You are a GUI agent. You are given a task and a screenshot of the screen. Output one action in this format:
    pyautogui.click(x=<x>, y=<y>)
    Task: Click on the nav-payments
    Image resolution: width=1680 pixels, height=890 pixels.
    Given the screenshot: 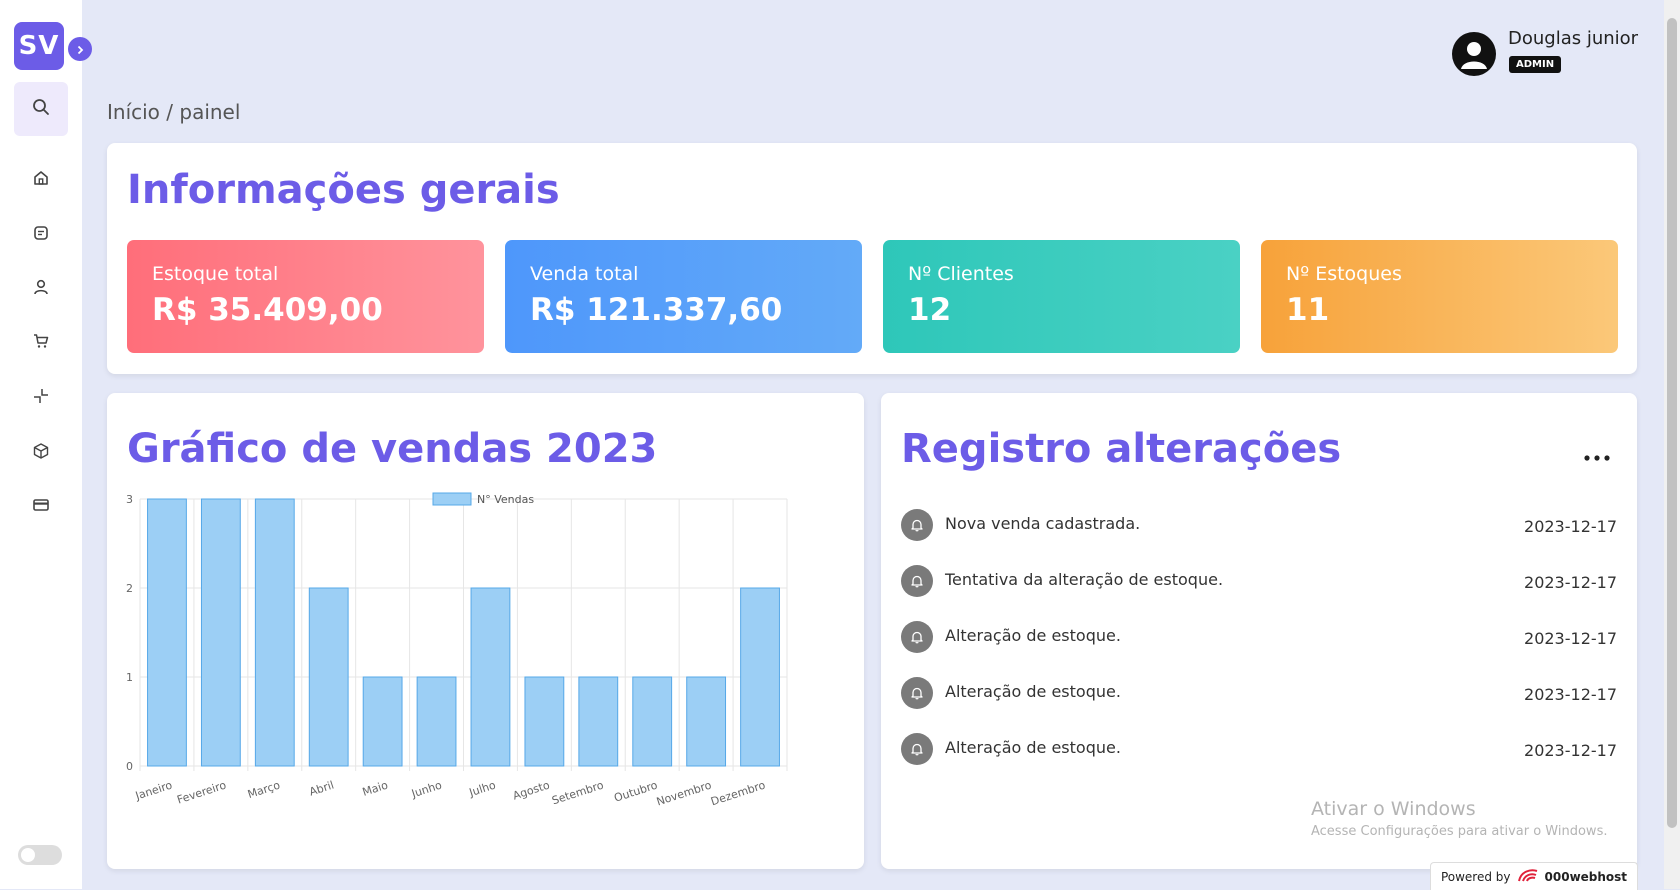 What is the action you would take?
    pyautogui.click(x=41, y=507)
    